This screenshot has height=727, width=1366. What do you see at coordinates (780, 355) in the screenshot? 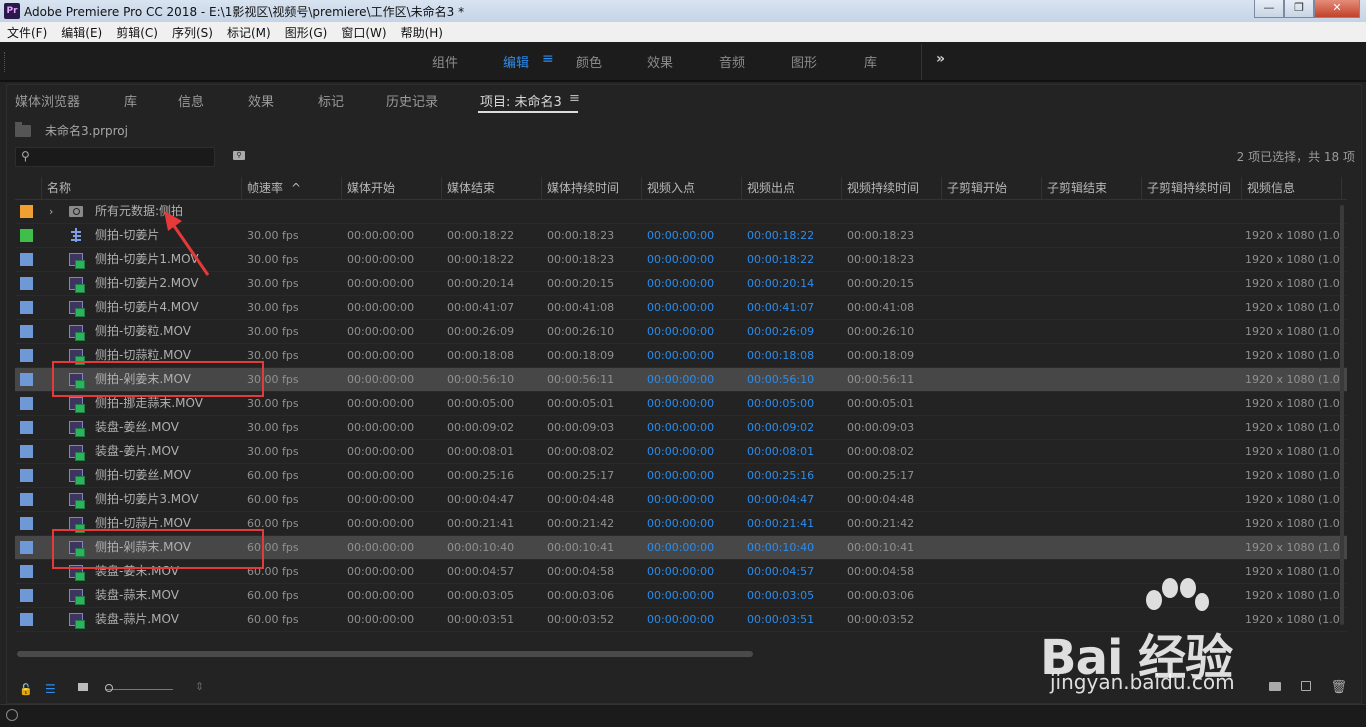
I see `cell-vout: 00:00:18:08` at bounding box center [780, 355].